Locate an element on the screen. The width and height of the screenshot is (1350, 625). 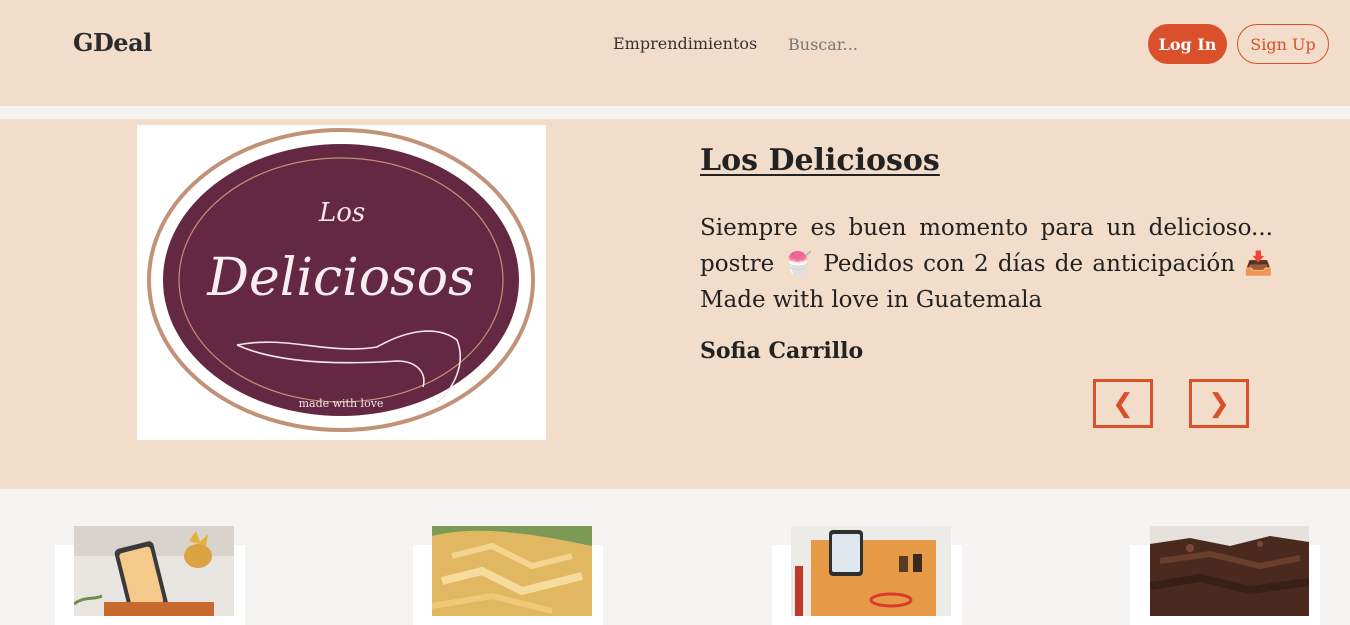
product-image-brownies is located at coordinates (1229, 571).